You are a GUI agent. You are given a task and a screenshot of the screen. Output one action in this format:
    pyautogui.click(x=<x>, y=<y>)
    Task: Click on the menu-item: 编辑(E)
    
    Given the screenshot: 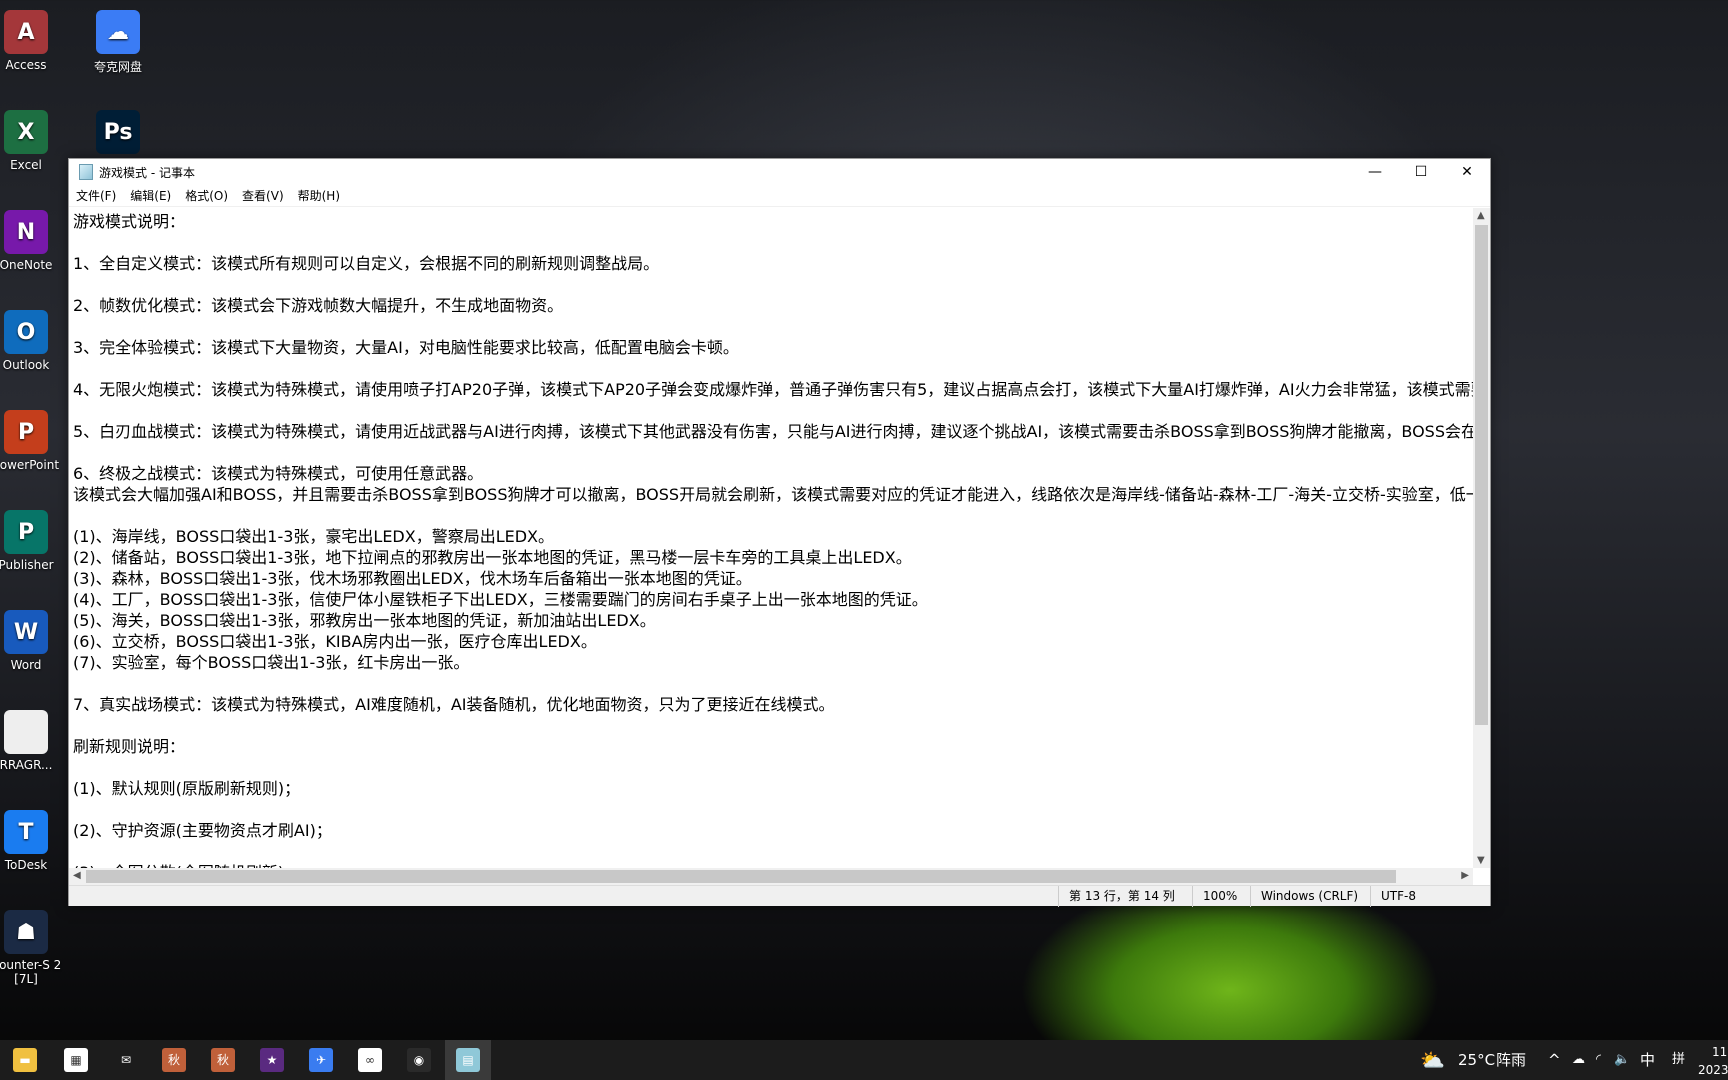 What is the action you would take?
    pyautogui.click(x=150, y=195)
    